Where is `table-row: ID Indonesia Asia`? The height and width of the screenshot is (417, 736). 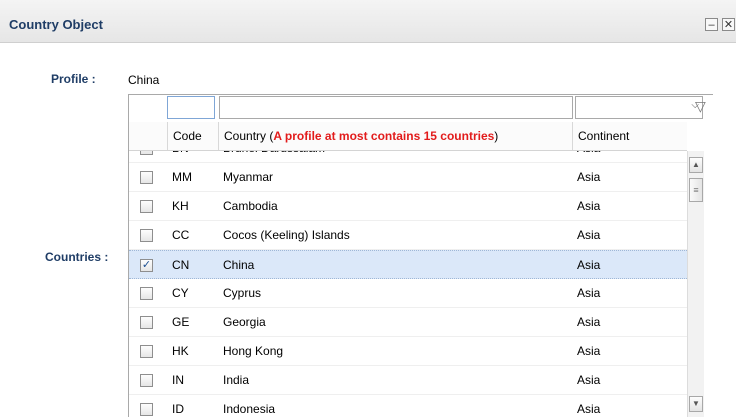
table-row: ID Indonesia Asia is located at coordinates (408, 406).